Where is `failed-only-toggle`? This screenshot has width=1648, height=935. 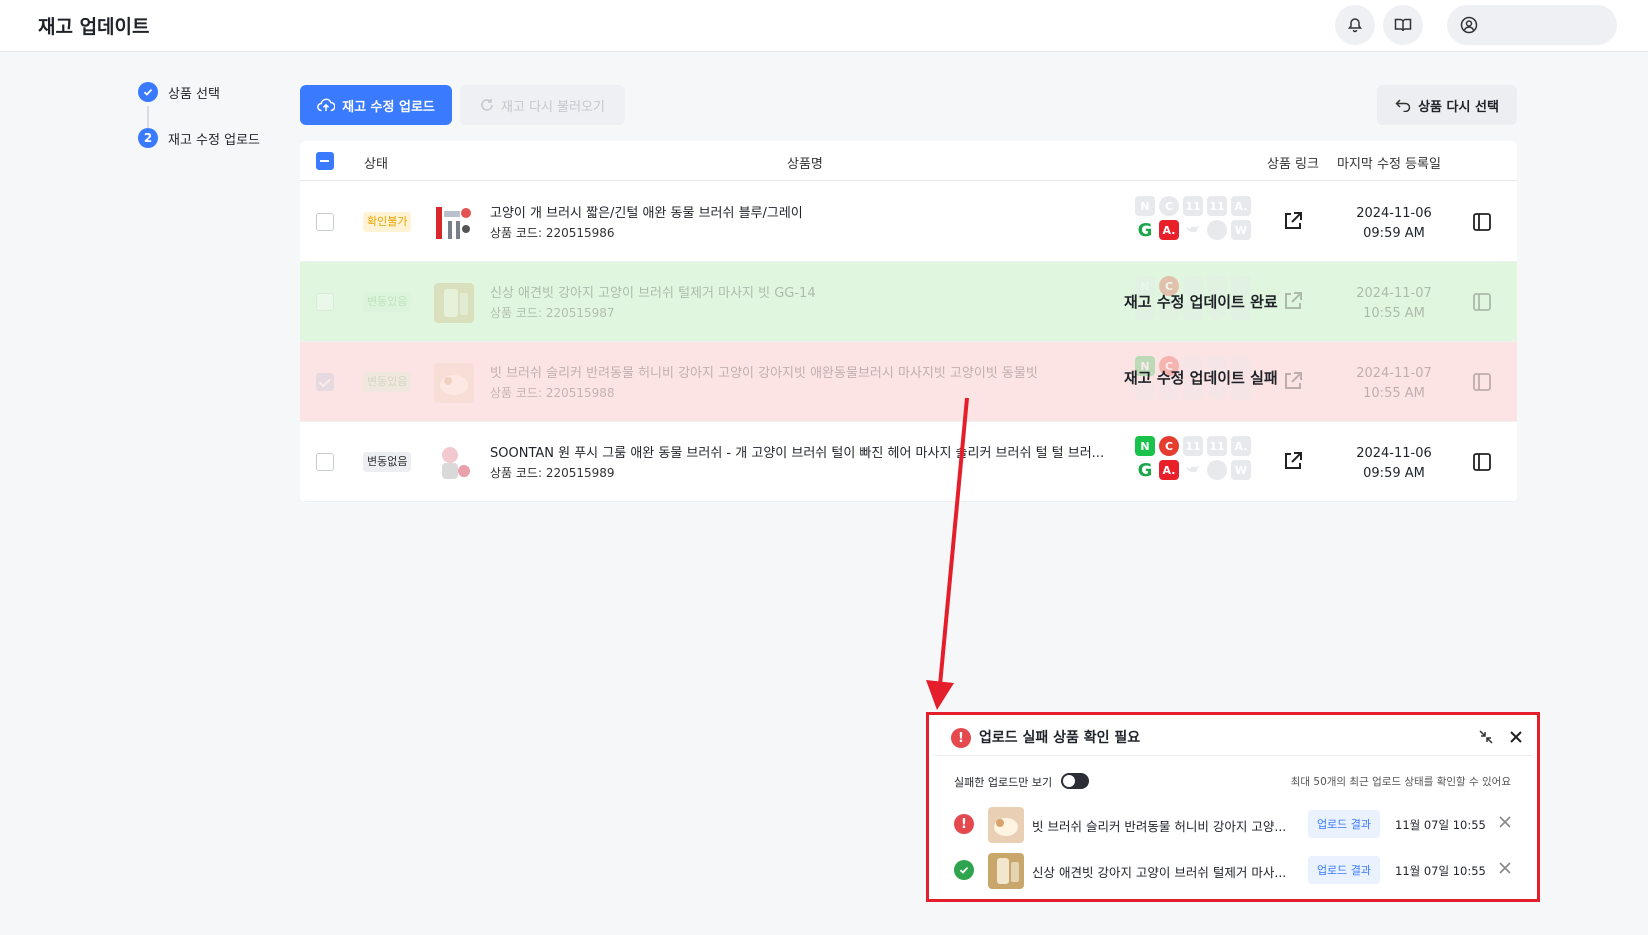
failed-only-toggle is located at coordinates (1075, 781).